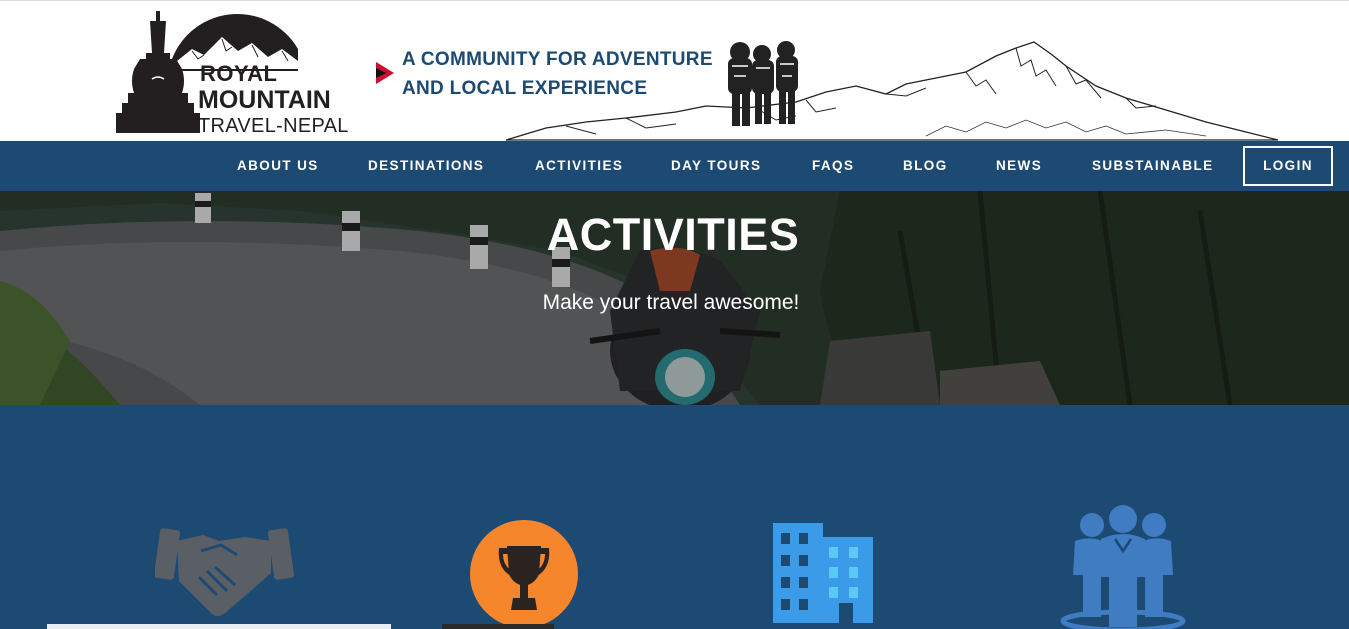 This screenshot has width=1349, height=629. I want to click on logo-line-travel-nepal: TRAVEL-NEPAL, so click(273, 126).